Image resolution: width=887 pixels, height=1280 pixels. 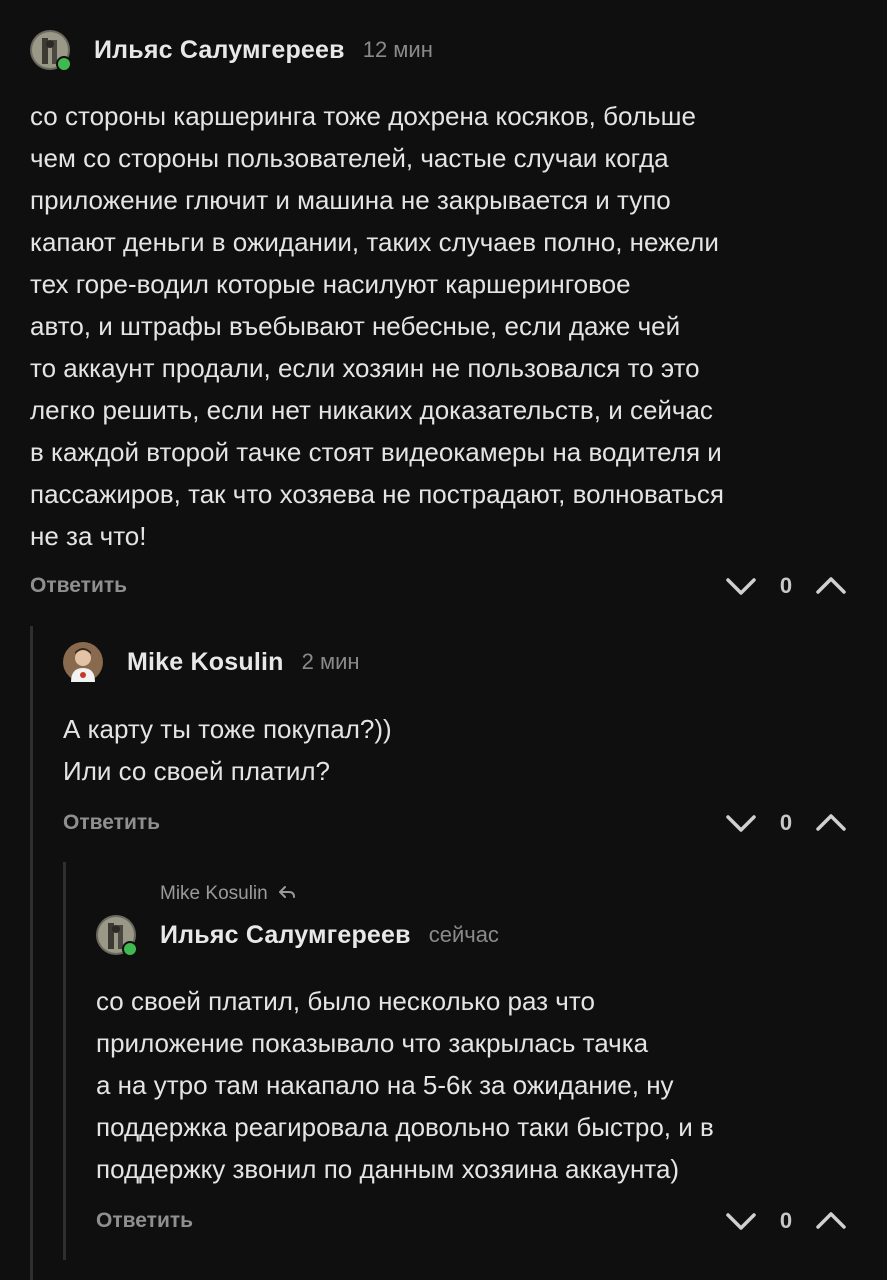 I want to click on timestamp: сейчас, so click(x=463, y=934).